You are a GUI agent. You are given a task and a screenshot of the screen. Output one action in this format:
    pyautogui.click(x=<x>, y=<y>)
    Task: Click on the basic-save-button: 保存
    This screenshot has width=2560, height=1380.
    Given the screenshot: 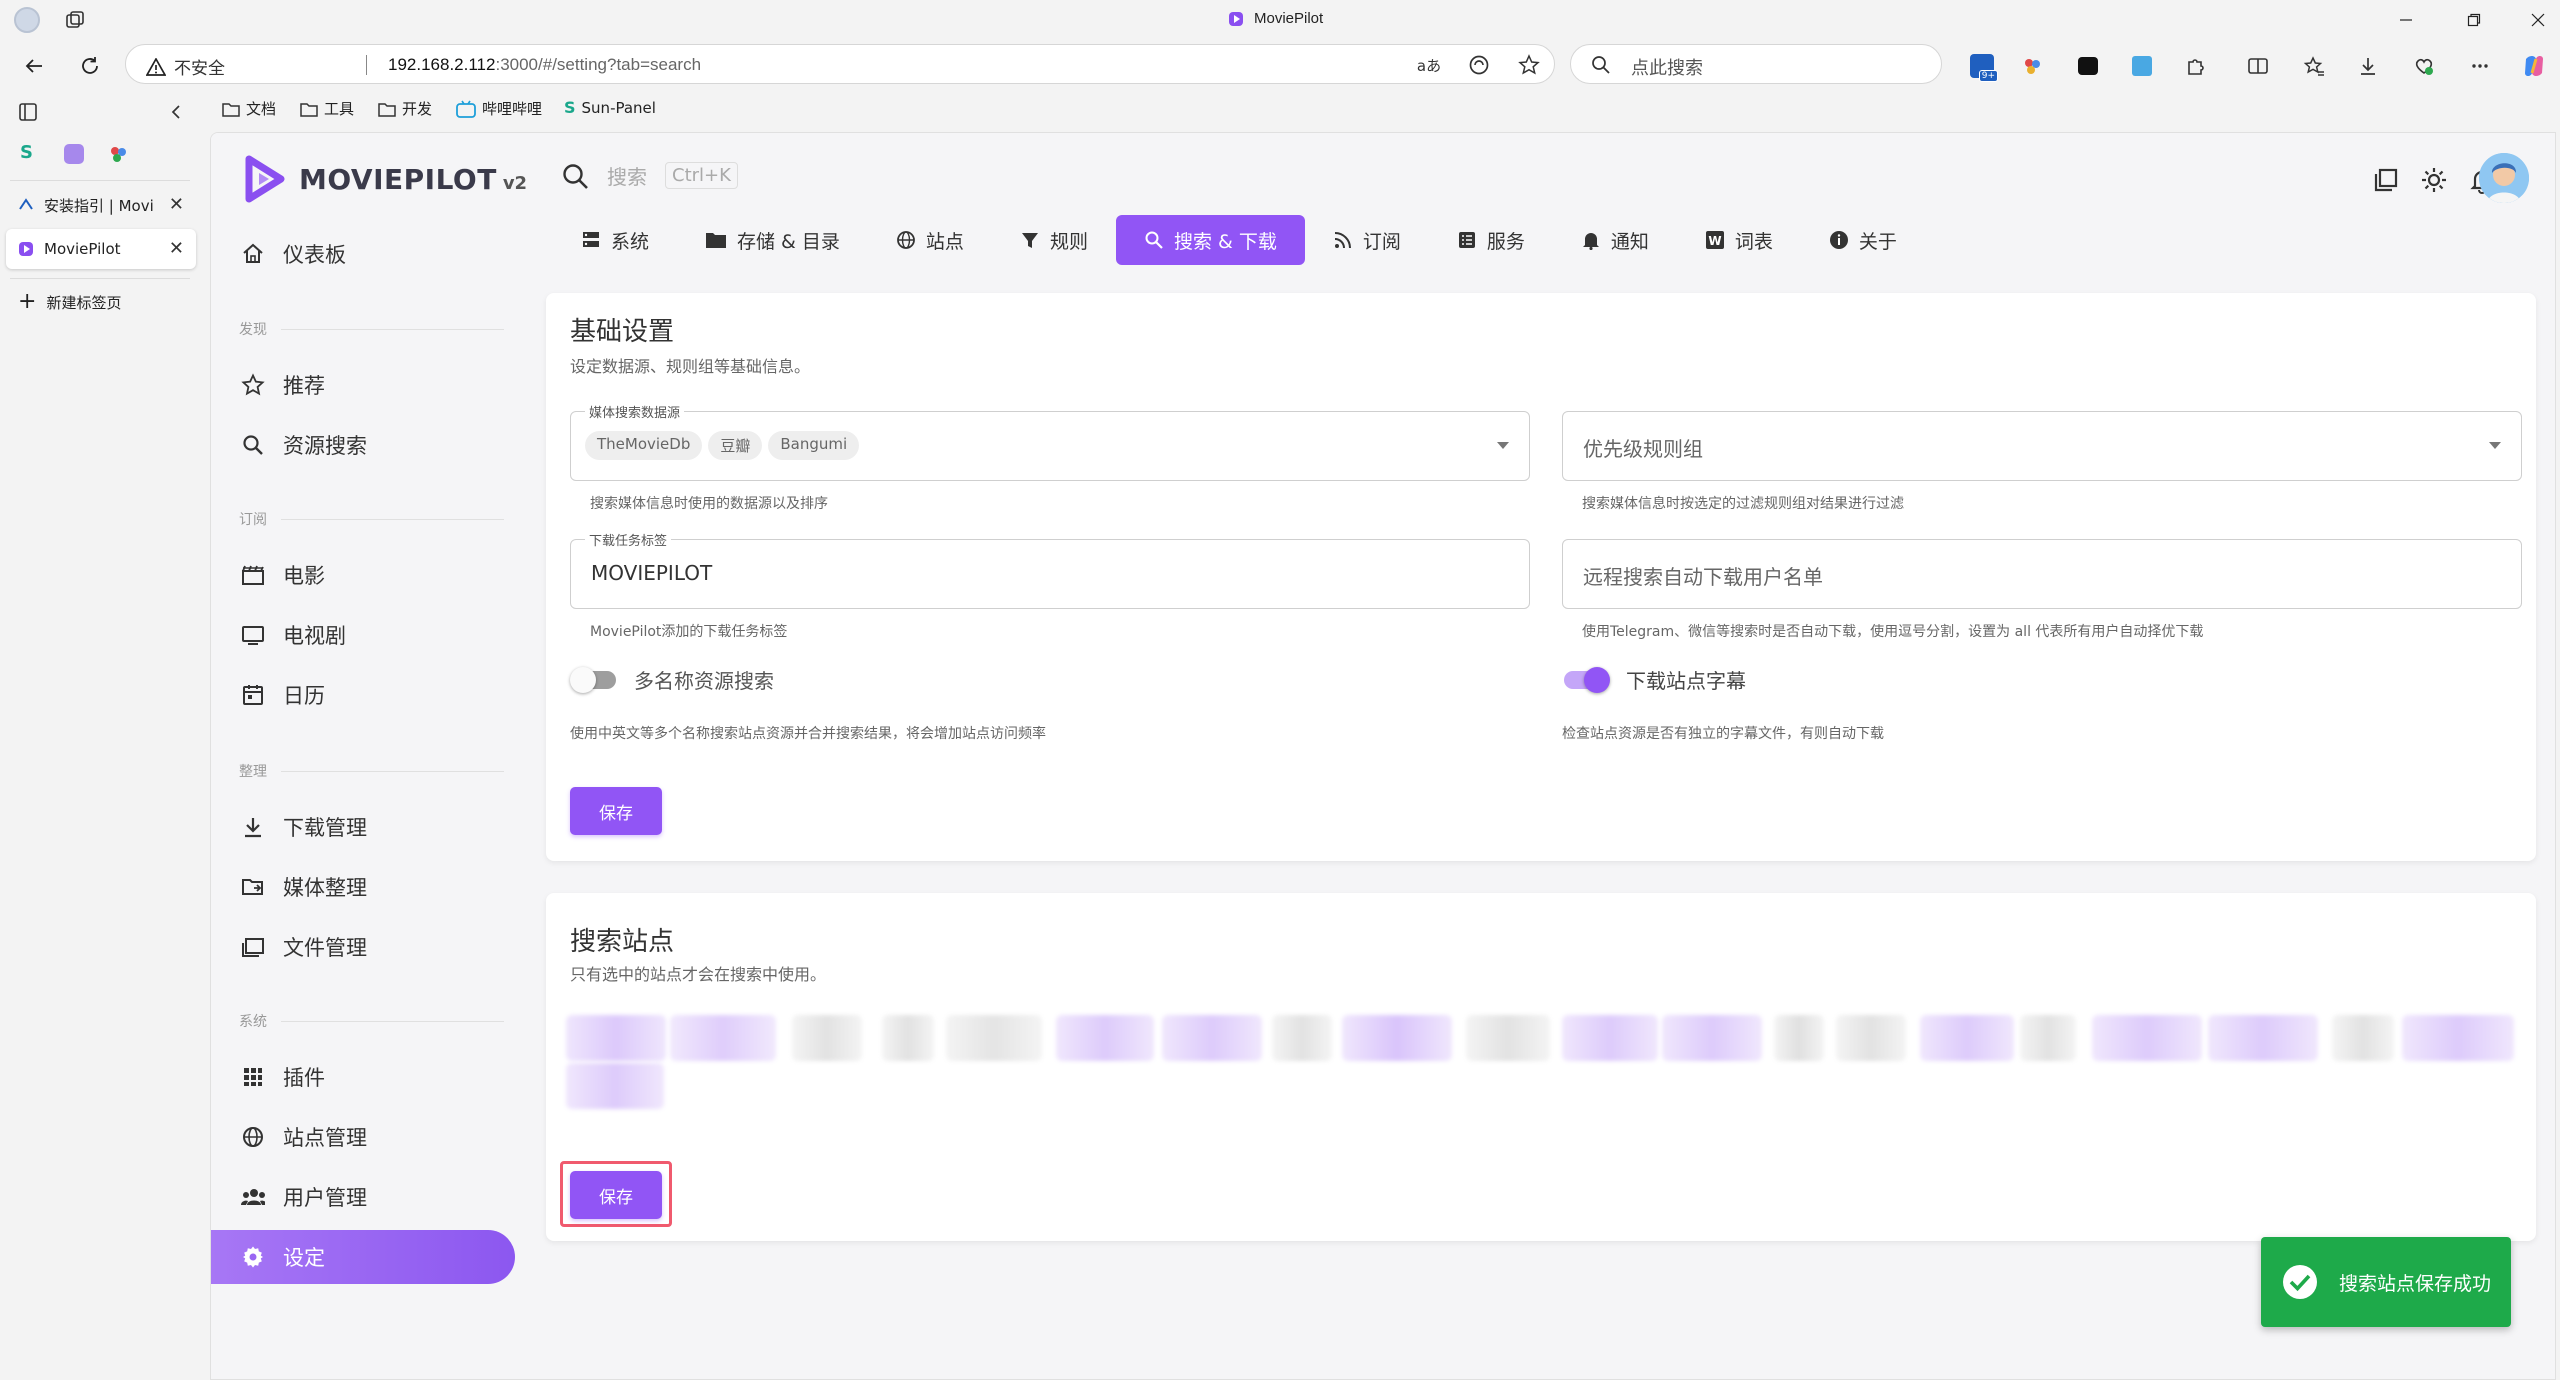 What is the action you would take?
    pyautogui.click(x=616, y=811)
    